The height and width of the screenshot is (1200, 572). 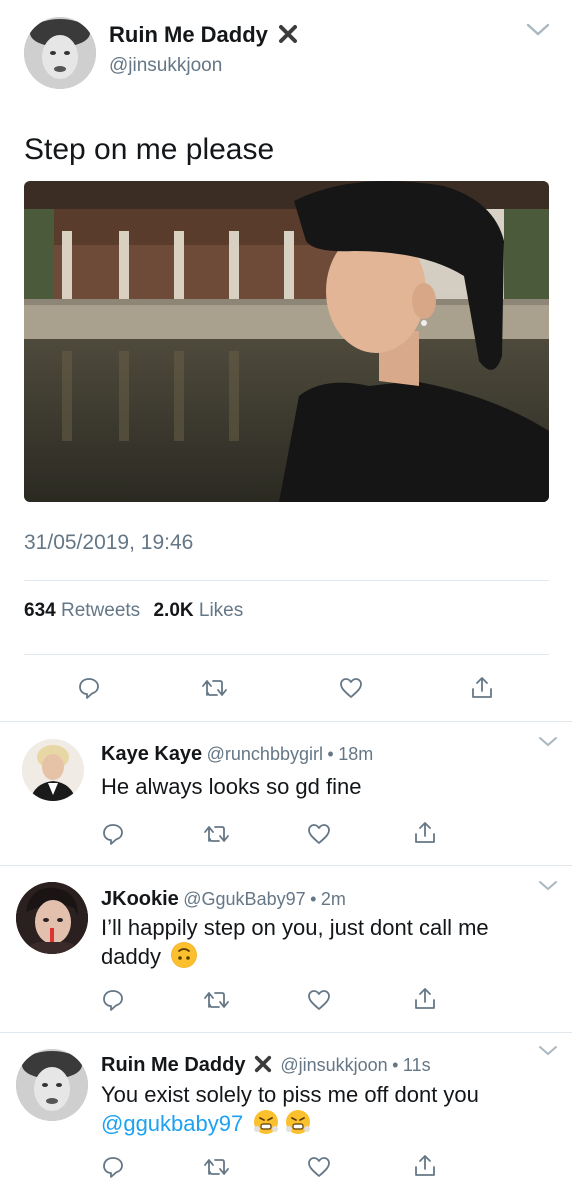 I want to click on reply-time: 11s, so click(x=417, y=1065).